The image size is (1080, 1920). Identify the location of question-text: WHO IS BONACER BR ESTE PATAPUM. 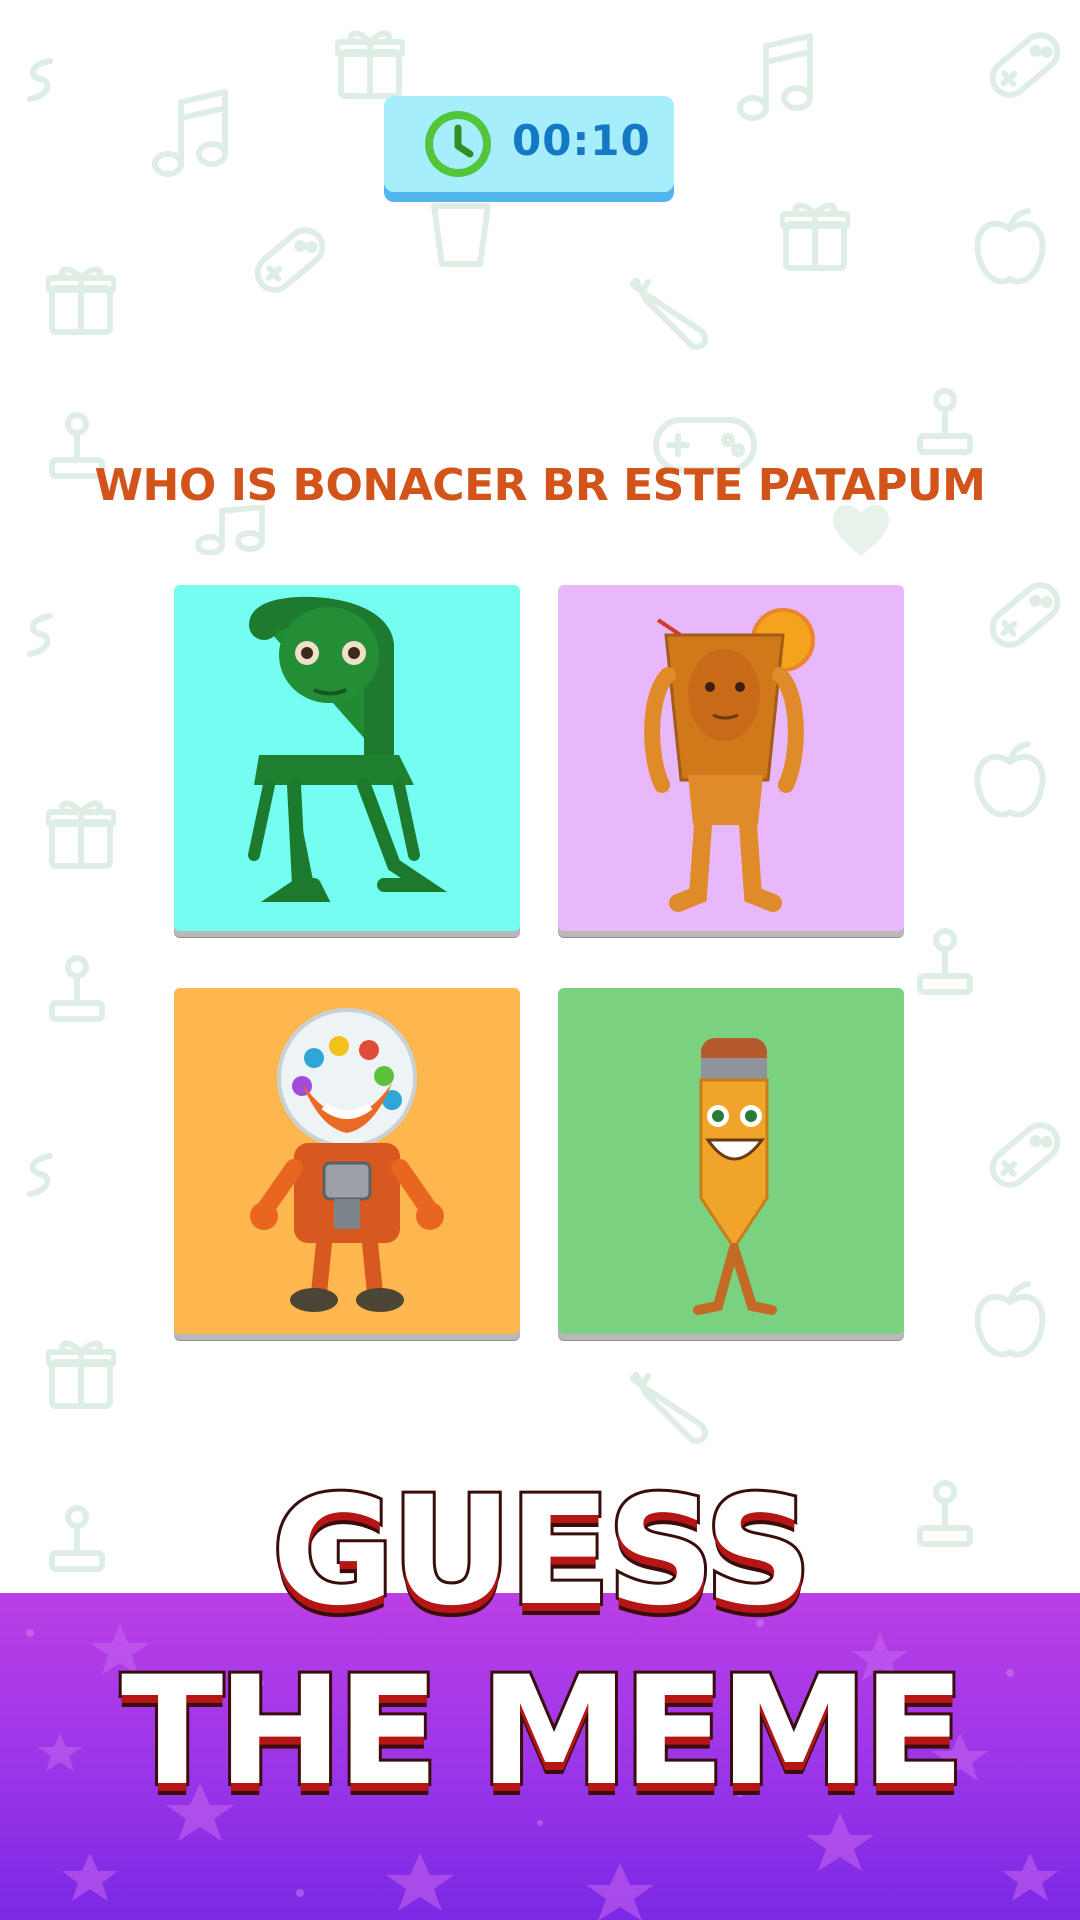
(540, 485).